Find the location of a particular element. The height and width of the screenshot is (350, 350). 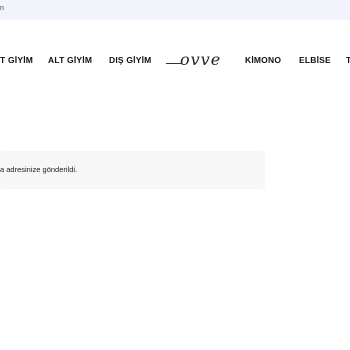

brand-logo: ovve is located at coordinates (198, 60).